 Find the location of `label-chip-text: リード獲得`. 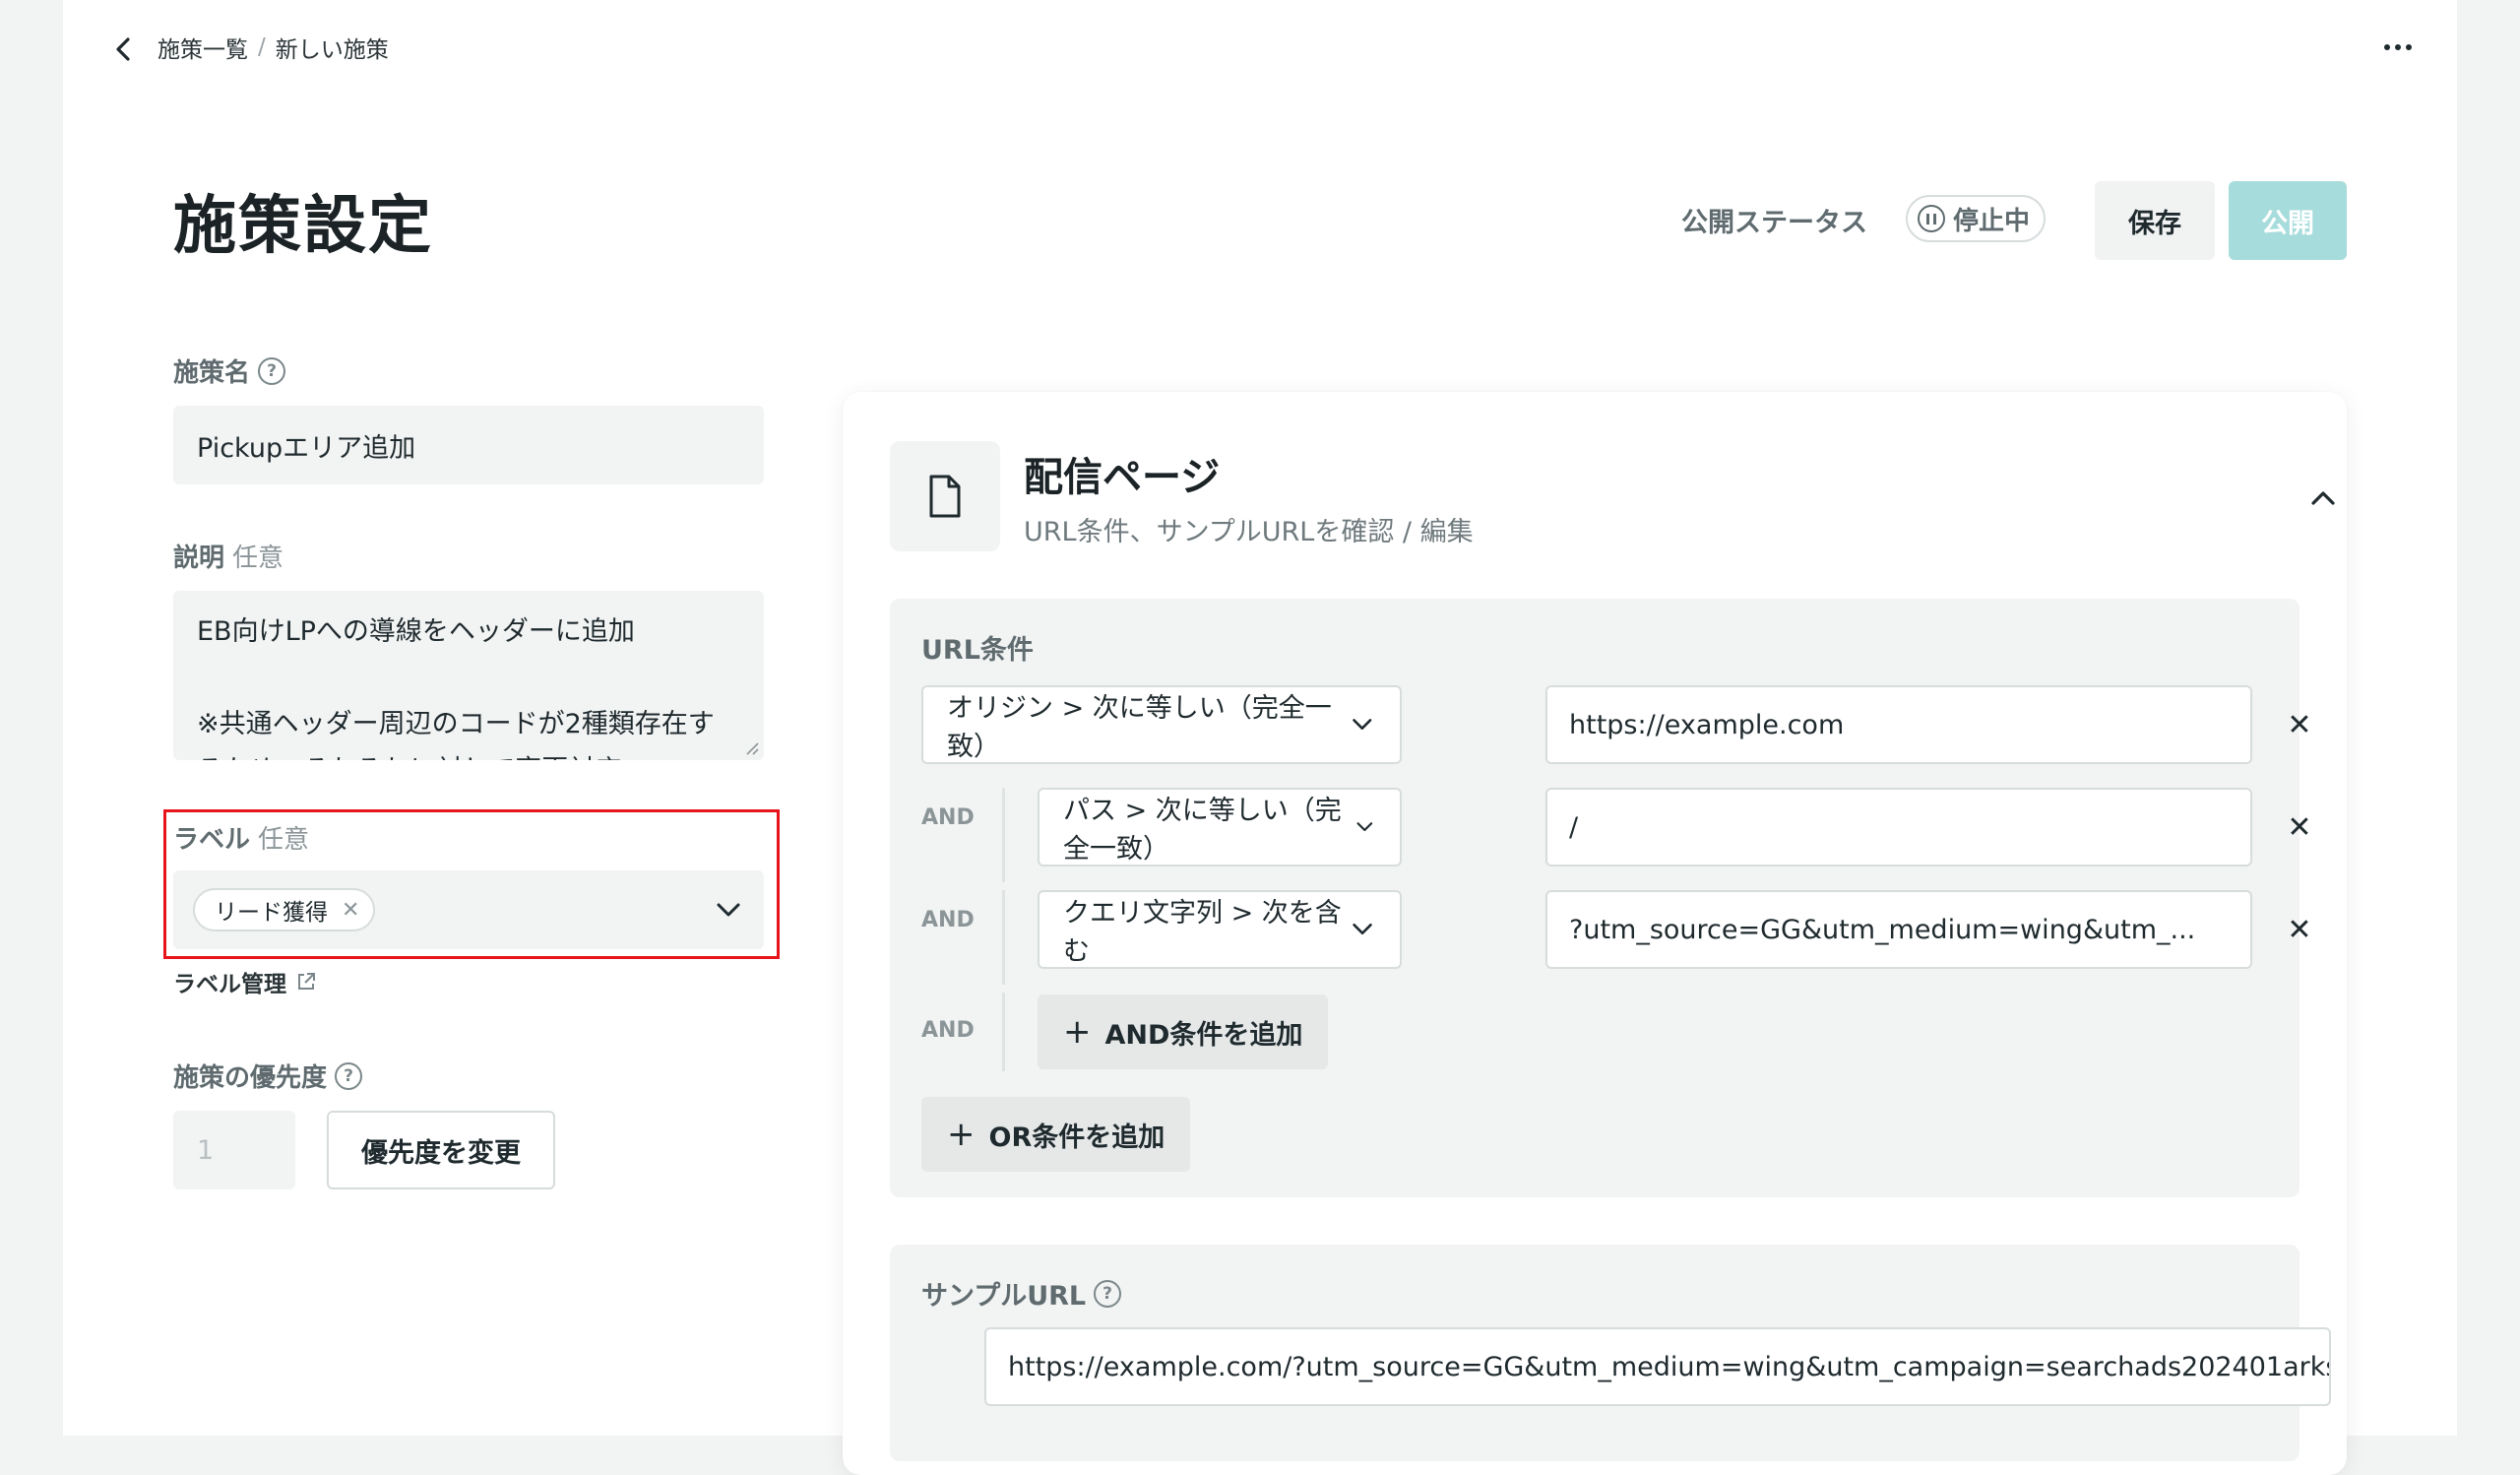

label-chip-text: リード獲得 is located at coordinates (271, 913).